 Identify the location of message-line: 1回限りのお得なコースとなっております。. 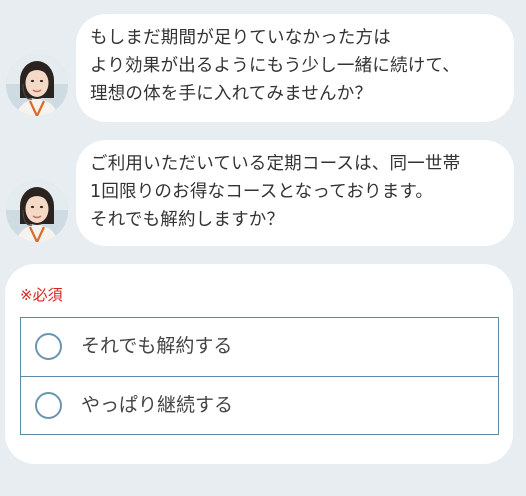
(262, 192).